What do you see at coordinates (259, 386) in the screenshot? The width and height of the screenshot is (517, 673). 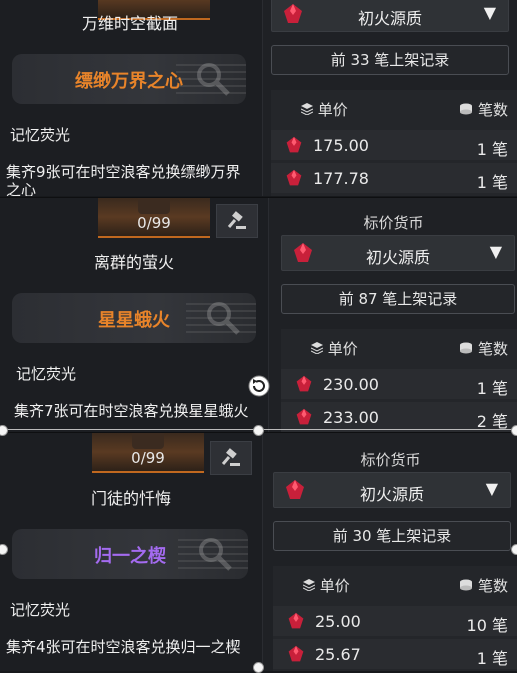 I see `rotate-handle-icon` at bounding box center [259, 386].